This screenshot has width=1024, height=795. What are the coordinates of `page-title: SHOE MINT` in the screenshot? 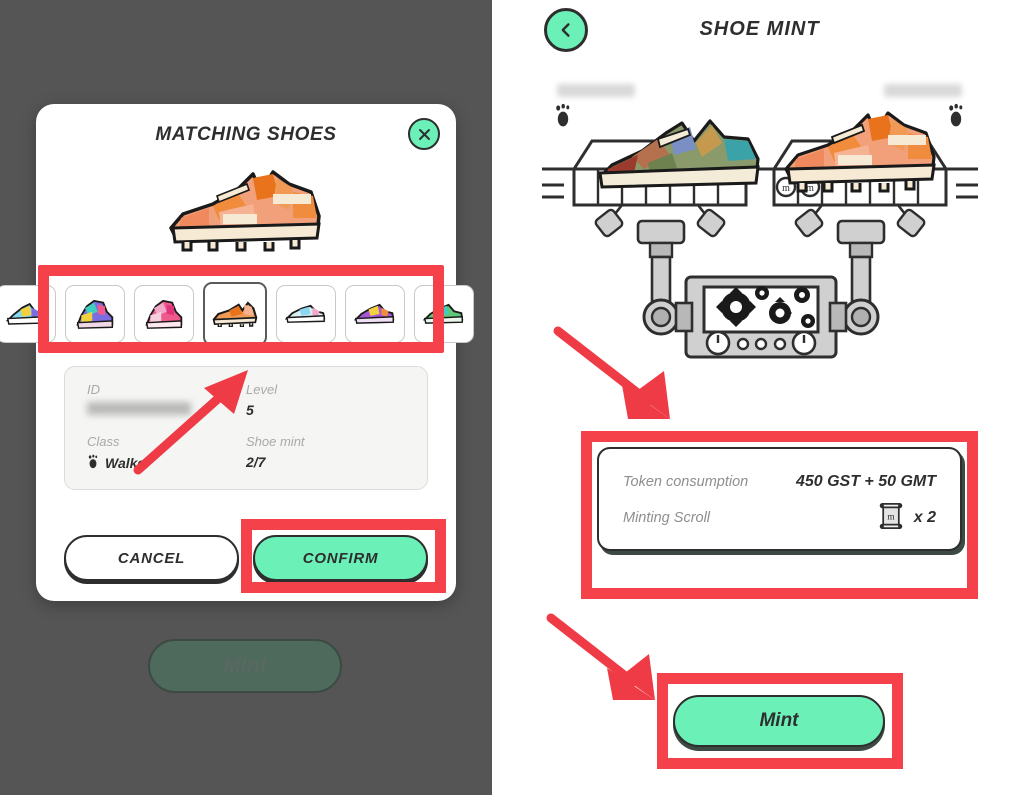 It's located at (759, 29).